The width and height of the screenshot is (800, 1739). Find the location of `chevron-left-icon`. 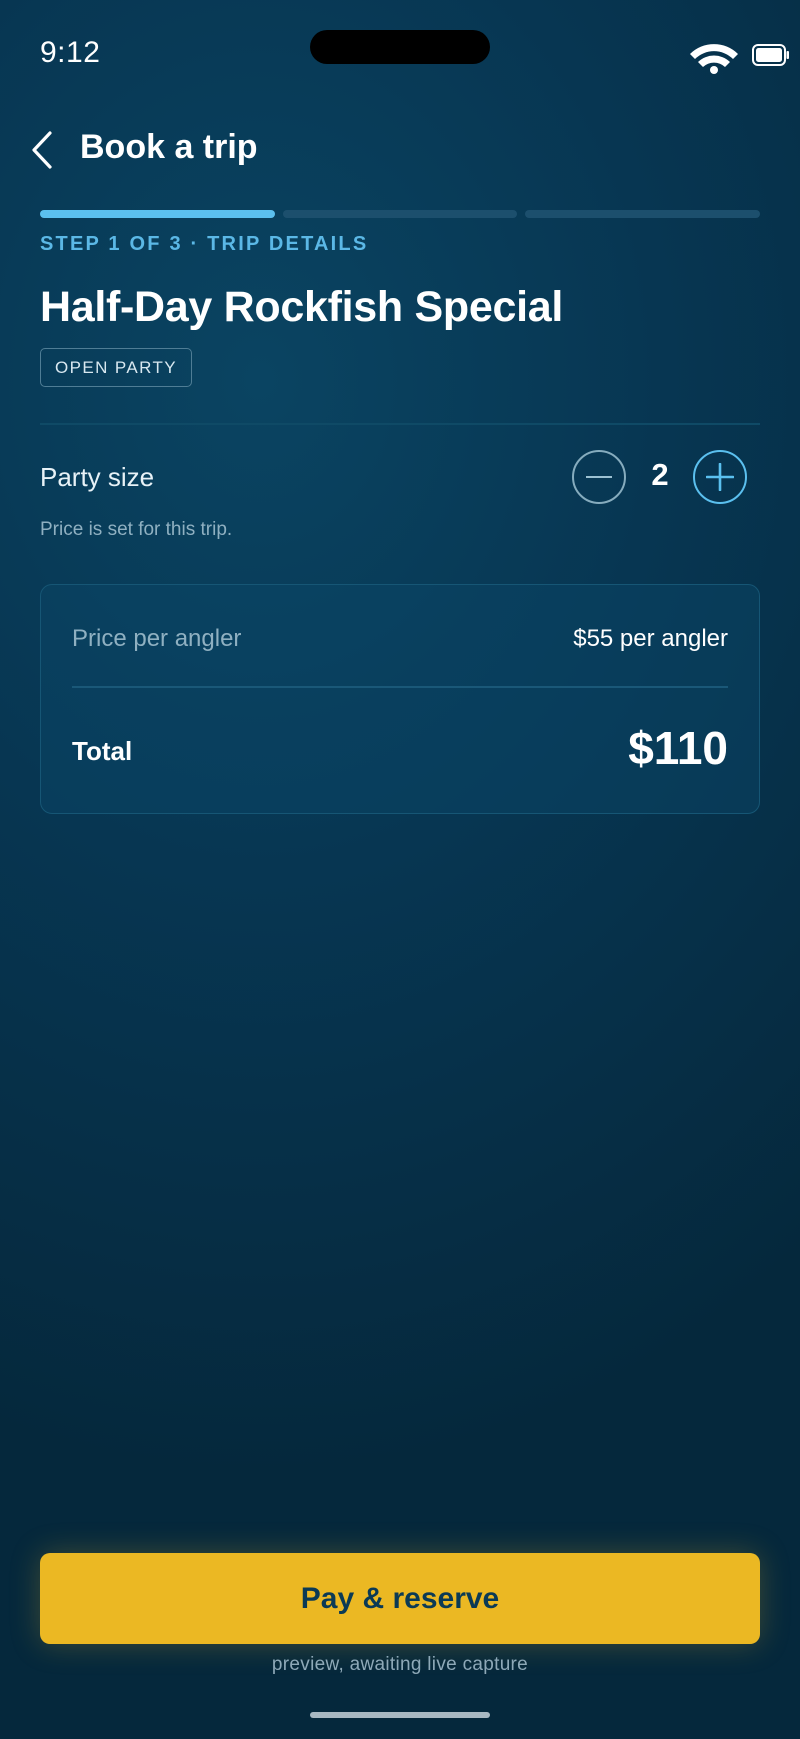

chevron-left-icon is located at coordinates (42, 150).